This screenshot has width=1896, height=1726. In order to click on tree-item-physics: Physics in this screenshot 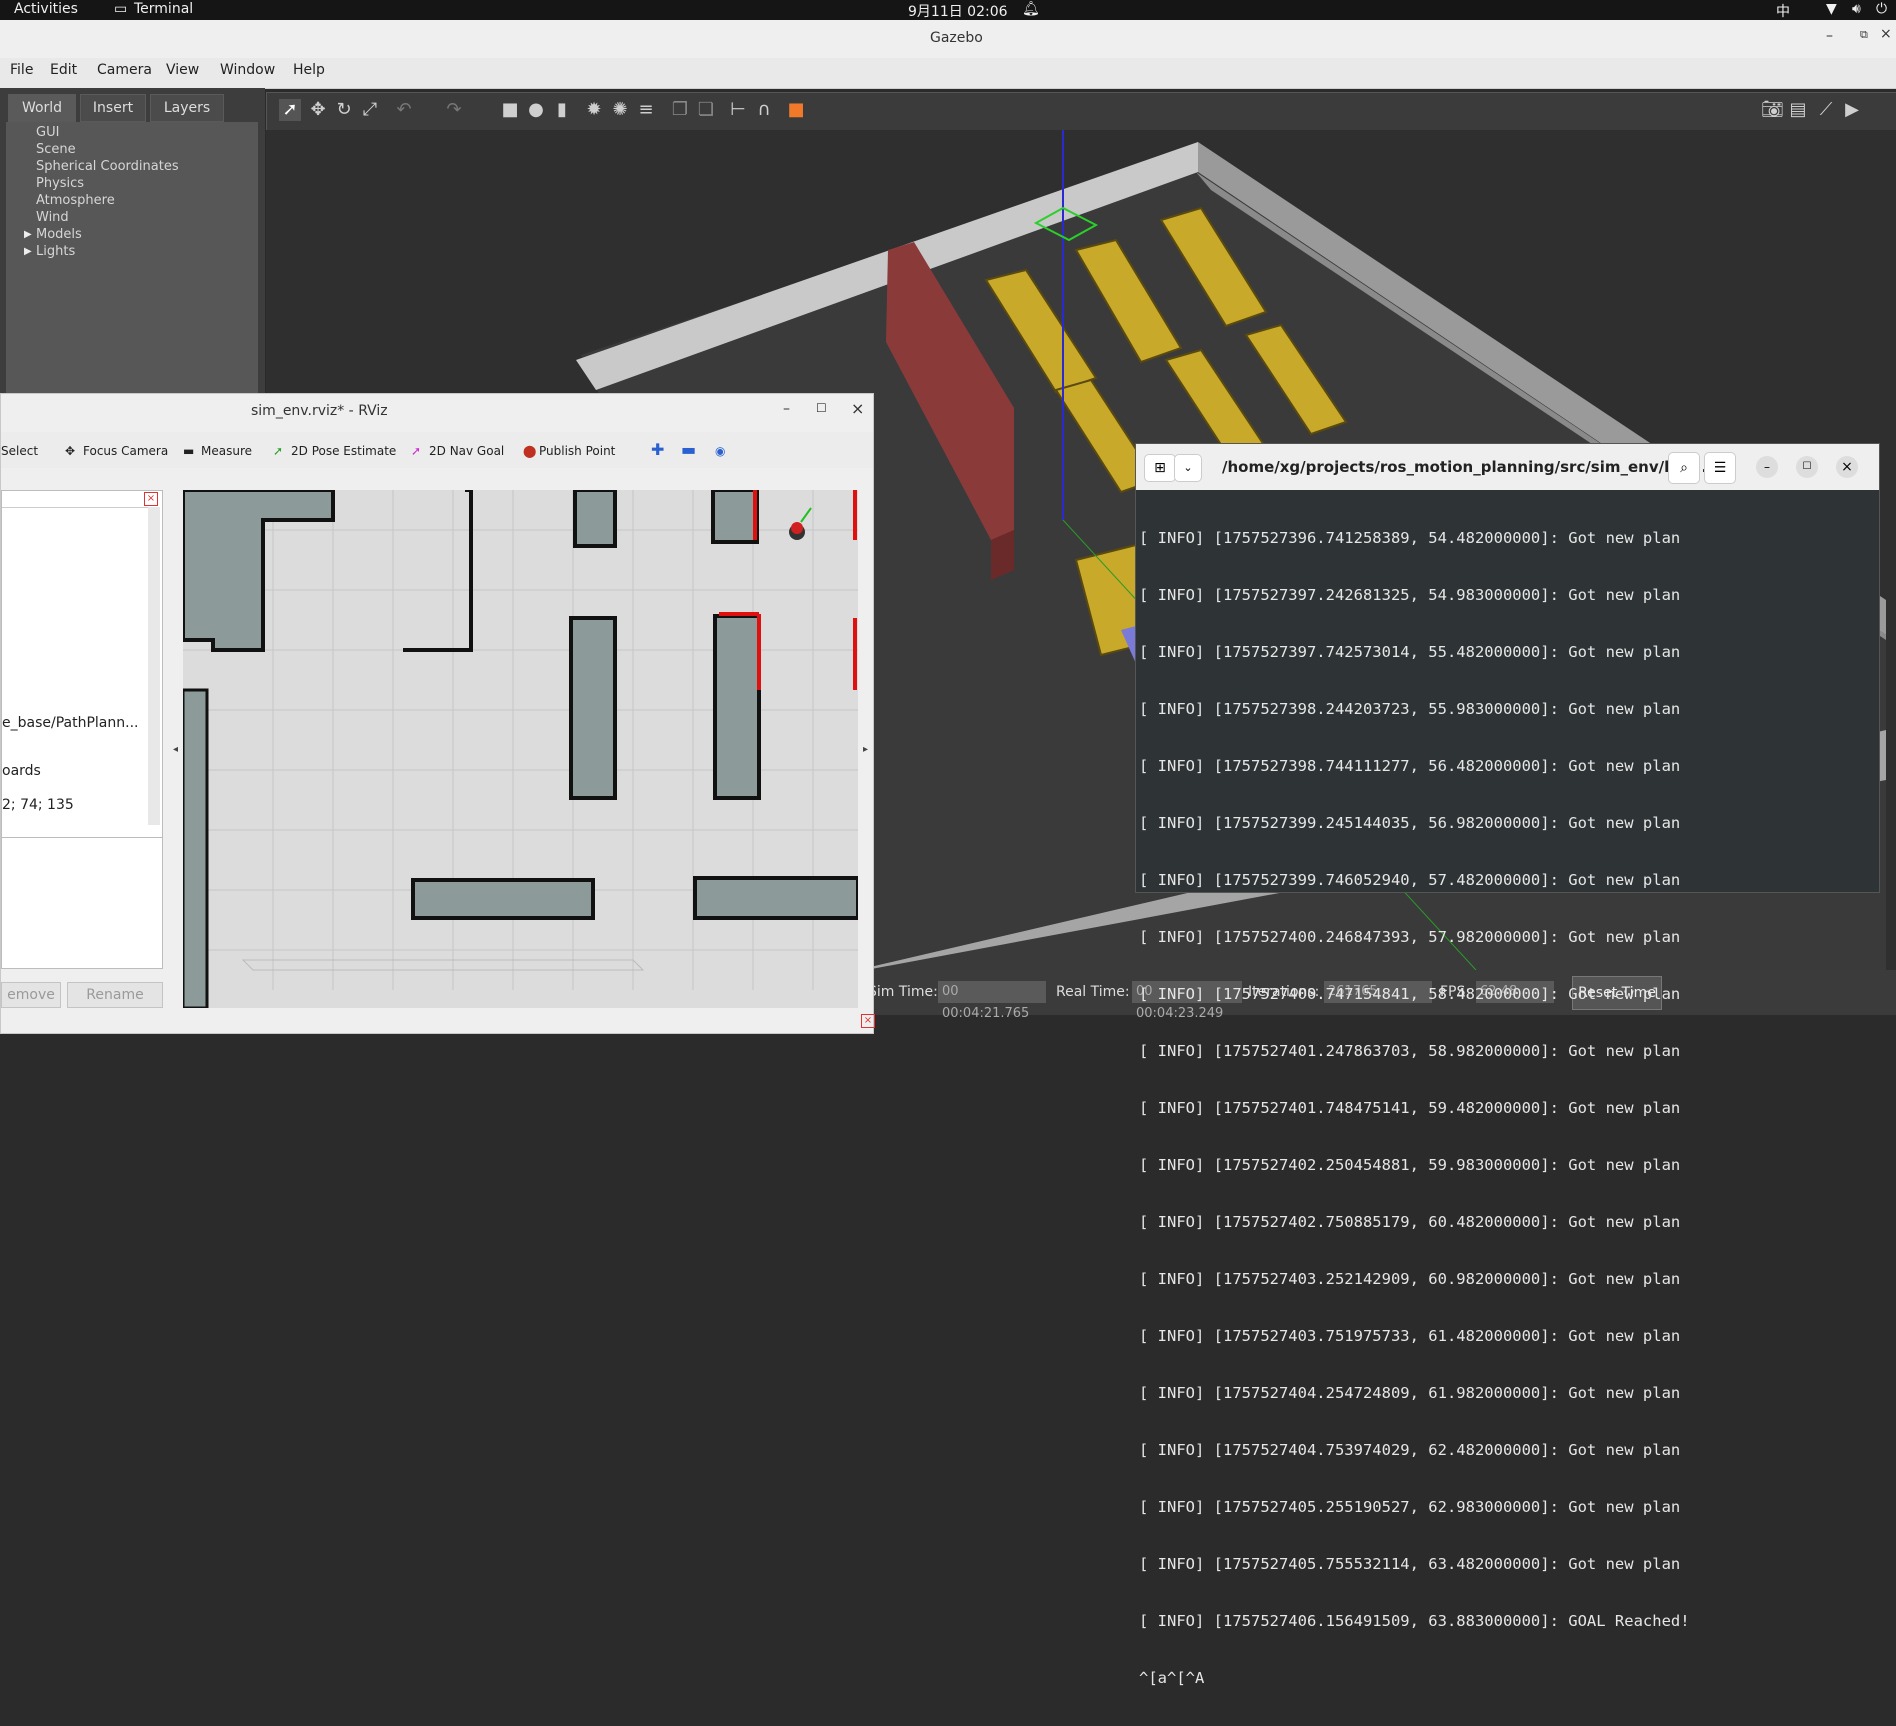, I will do `click(60, 183)`.